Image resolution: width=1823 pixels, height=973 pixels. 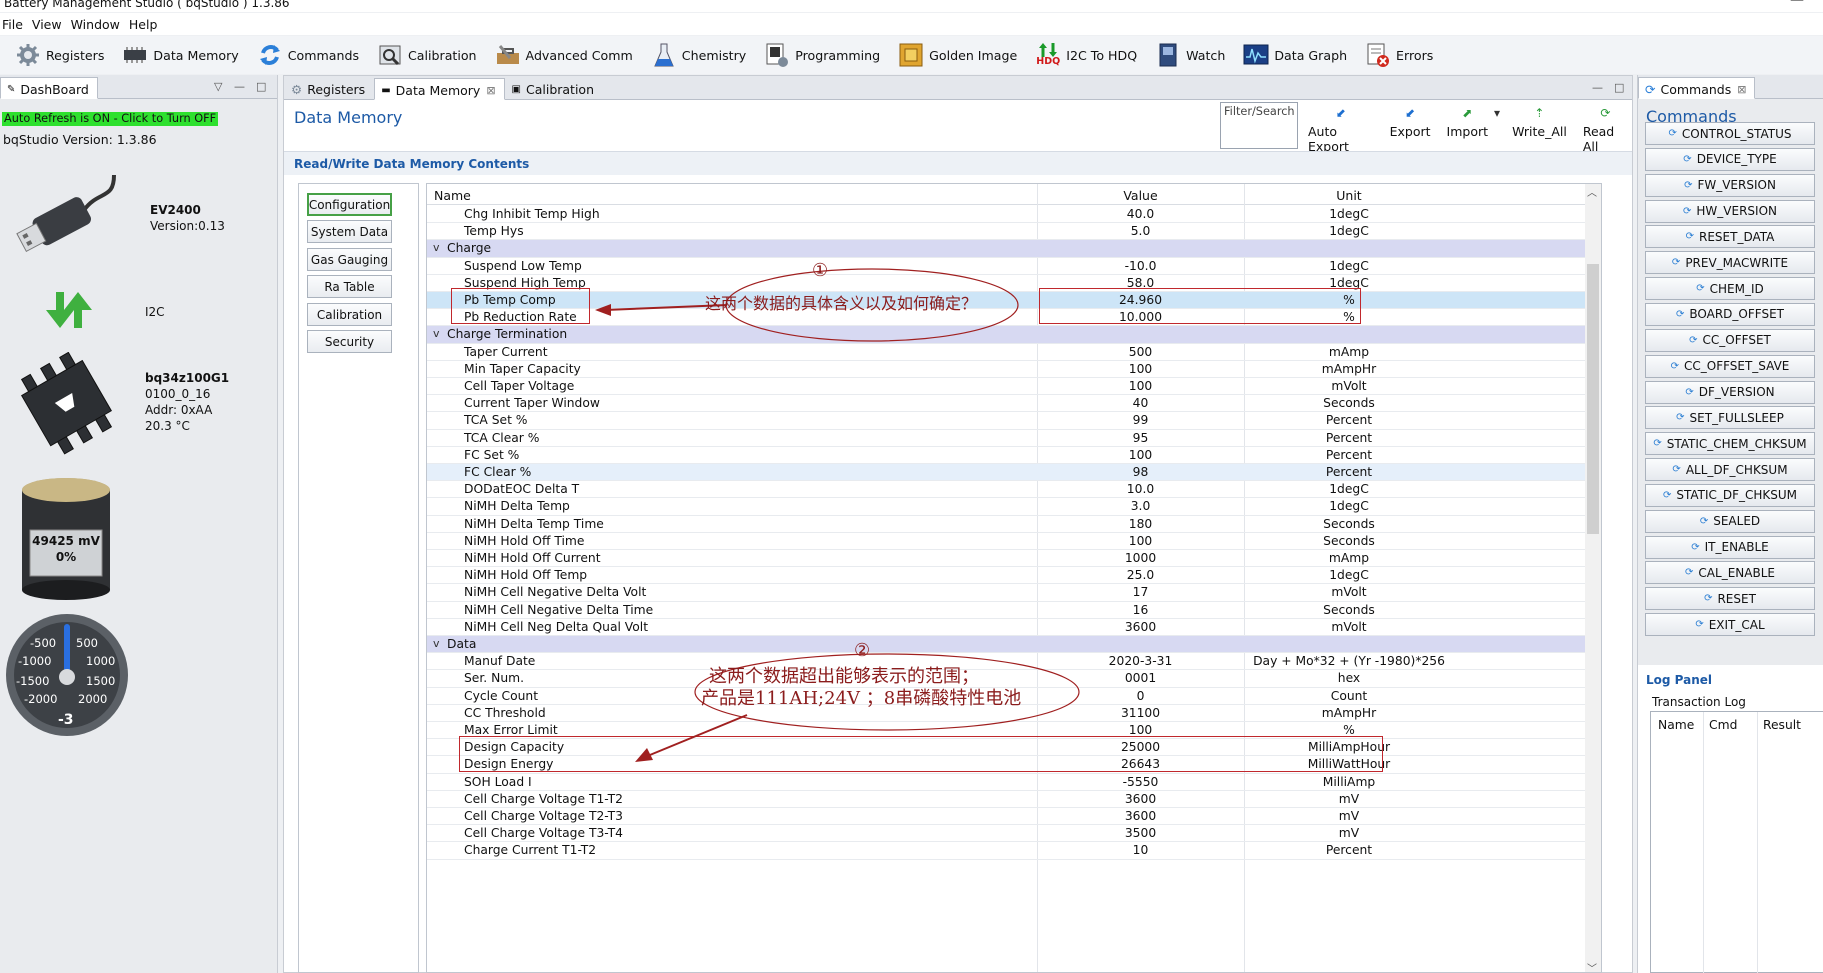 I want to click on toolbar-golden-image-button: Golden Image, so click(x=957, y=55).